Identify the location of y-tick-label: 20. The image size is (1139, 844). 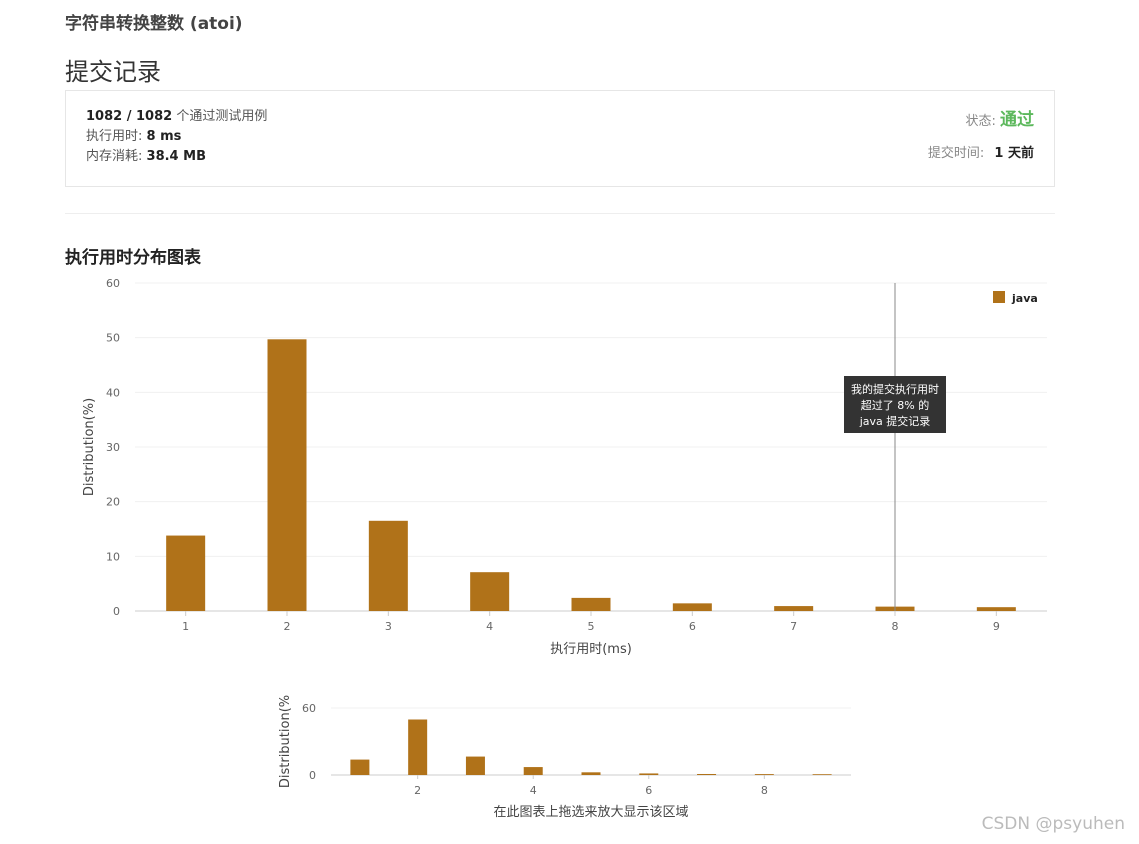
(113, 502).